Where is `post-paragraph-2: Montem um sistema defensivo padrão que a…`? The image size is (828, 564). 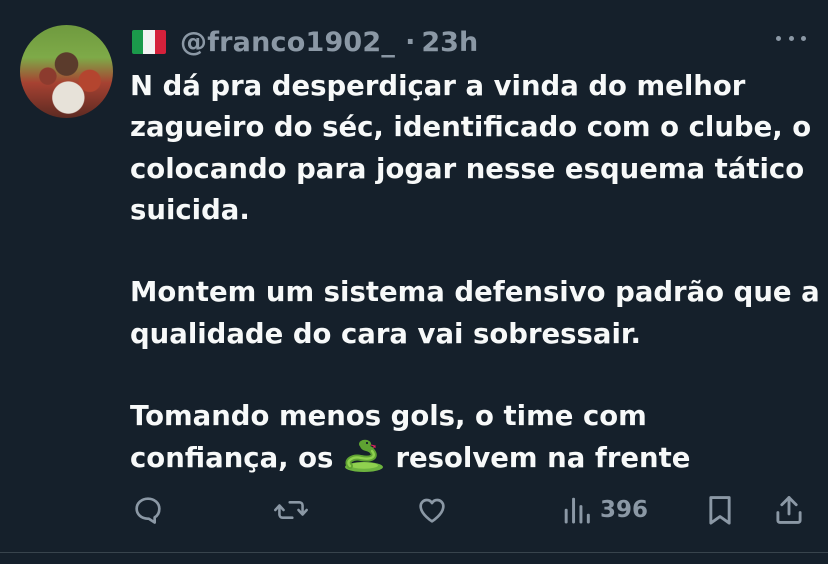
post-paragraph-2: Montem um sistema defensivo padrão que a… is located at coordinates (475, 313).